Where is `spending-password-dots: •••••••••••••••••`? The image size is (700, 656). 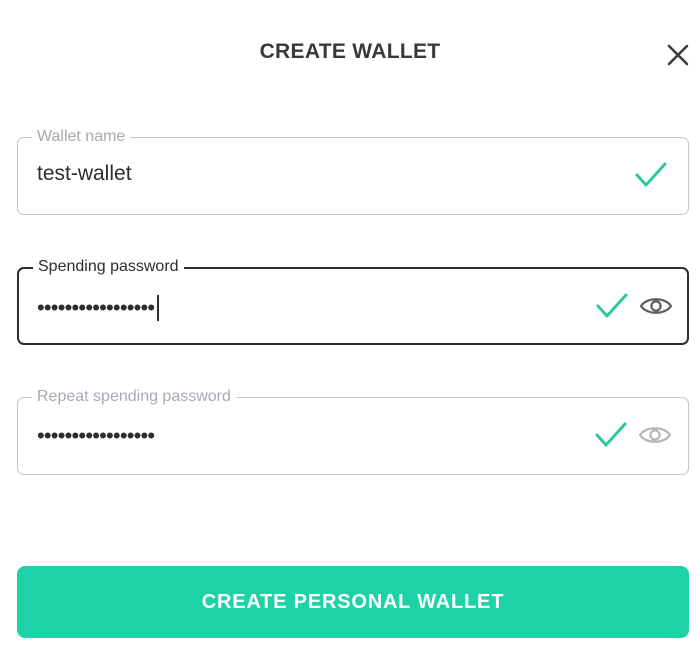
spending-password-dots: ••••••••••••••••• is located at coordinates (96, 307).